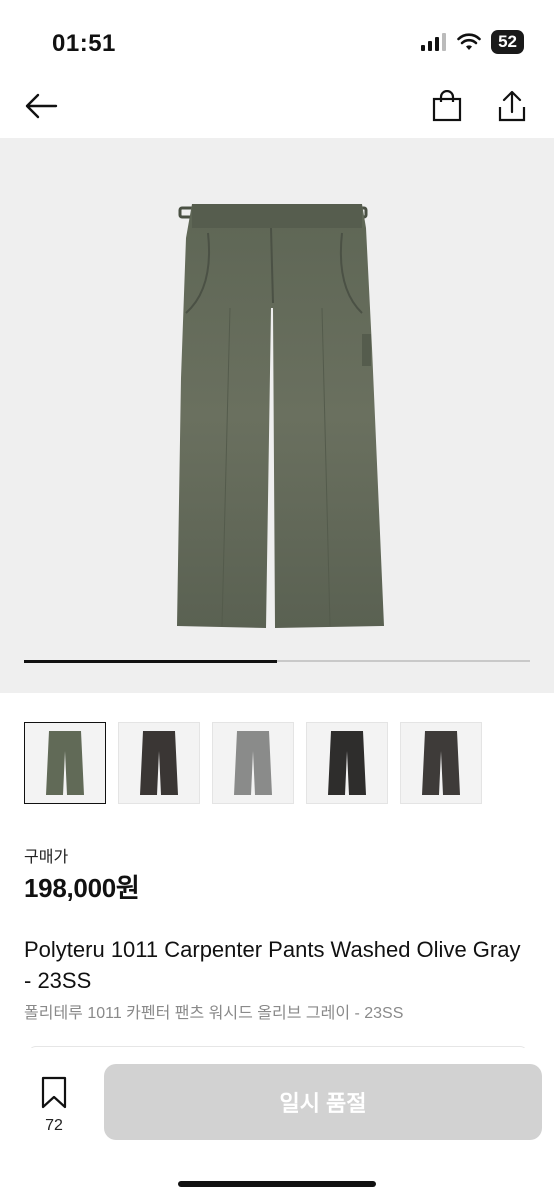 The image size is (554, 1200). What do you see at coordinates (277, 110) in the screenshot?
I see `nav-bar` at bounding box center [277, 110].